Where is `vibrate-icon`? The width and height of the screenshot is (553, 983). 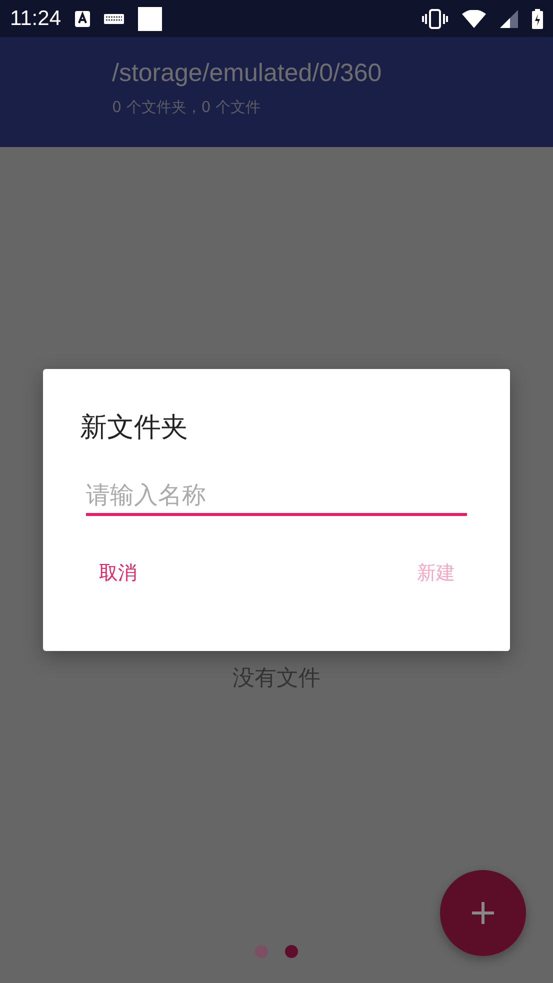 vibrate-icon is located at coordinates (435, 18).